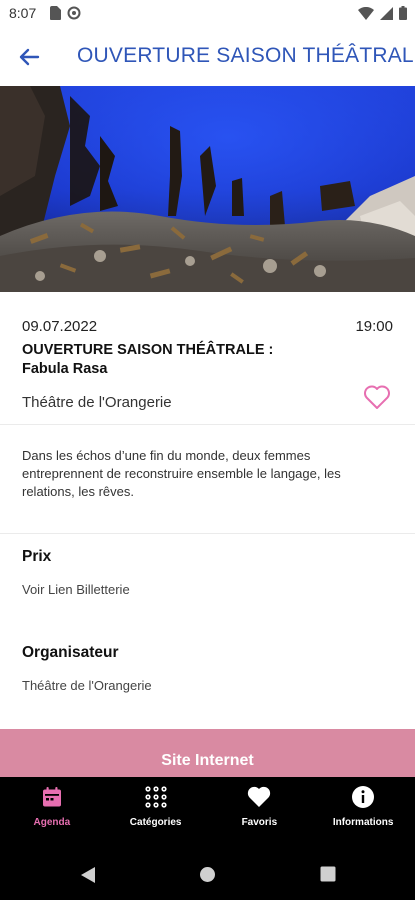 The height and width of the screenshot is (900, 415). What do you see at coordinates (55, 13) in the screenshot?
I see `sim-card-icon` at bounding box center [55, 13].